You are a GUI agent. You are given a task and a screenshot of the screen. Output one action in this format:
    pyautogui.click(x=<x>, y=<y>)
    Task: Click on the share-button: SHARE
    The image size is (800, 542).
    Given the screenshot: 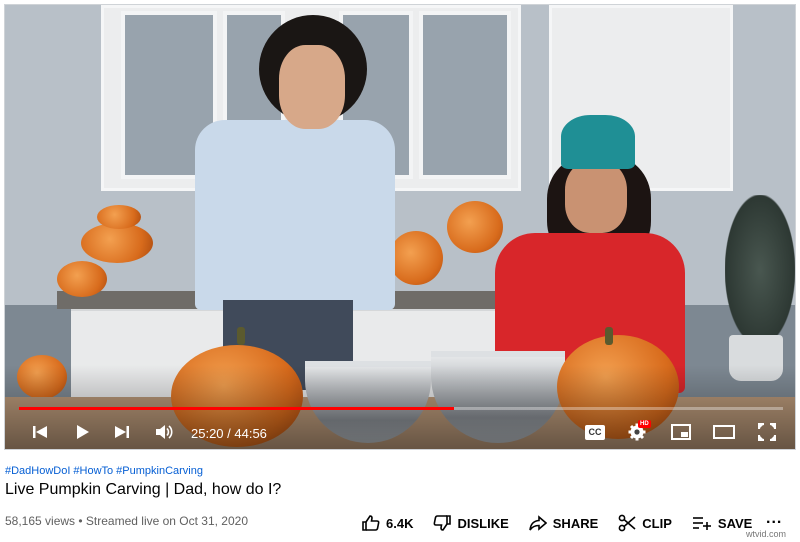 What is the action you would take?
    pyautogui.click(x=563, y=523)
    